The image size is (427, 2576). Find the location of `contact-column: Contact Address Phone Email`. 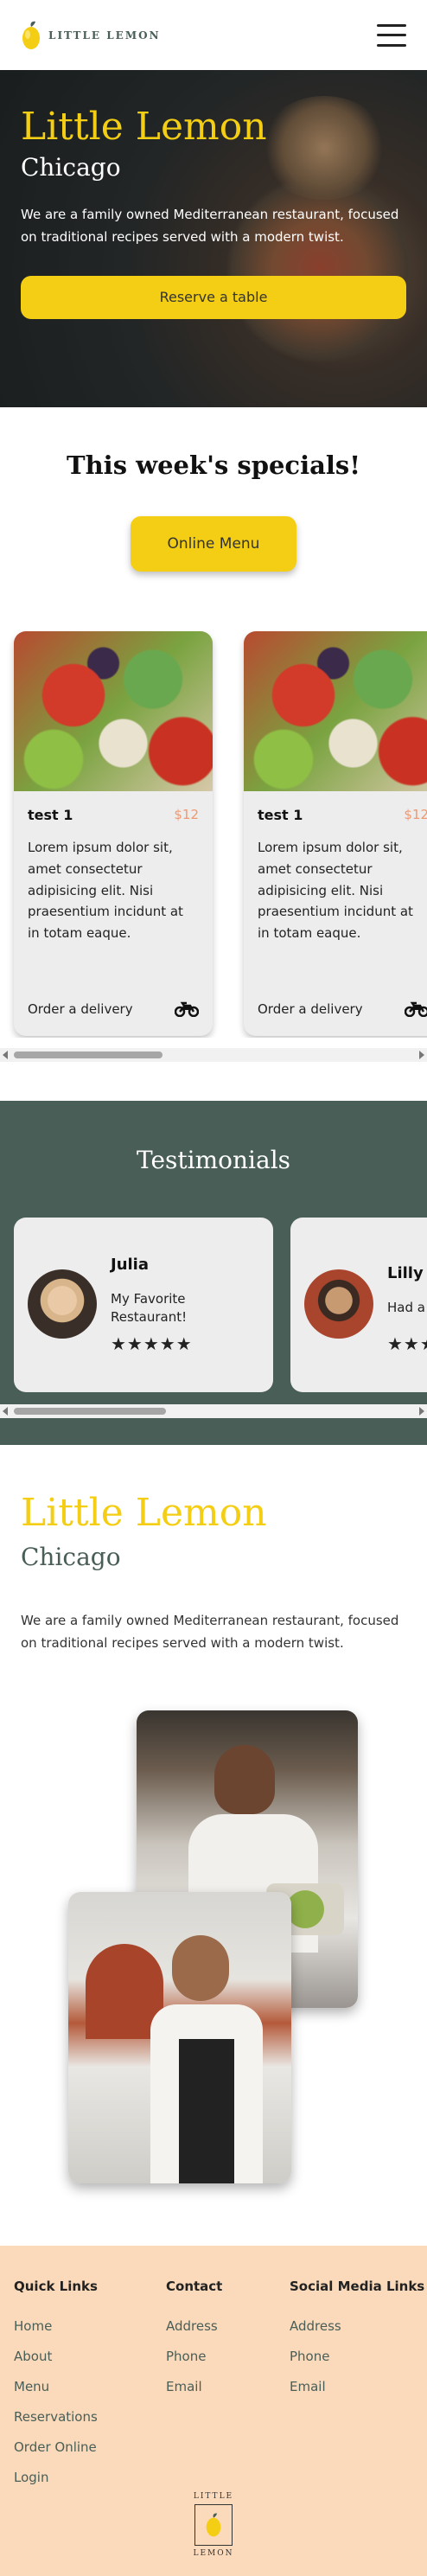

contact-column: Contact Address Phone Email is located at coordinates (194, 2341).